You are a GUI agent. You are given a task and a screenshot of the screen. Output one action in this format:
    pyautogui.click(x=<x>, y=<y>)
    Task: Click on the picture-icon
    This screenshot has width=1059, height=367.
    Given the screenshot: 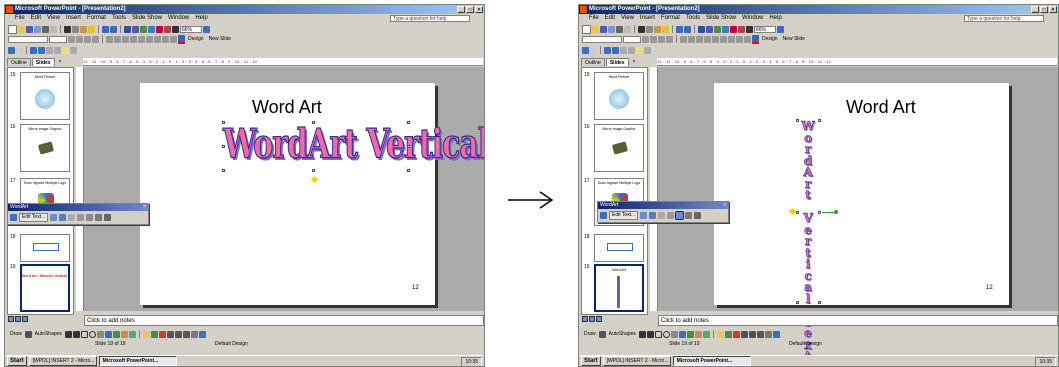 What is the action you would take?
    pyautogui.click(x=706, y=334)
    